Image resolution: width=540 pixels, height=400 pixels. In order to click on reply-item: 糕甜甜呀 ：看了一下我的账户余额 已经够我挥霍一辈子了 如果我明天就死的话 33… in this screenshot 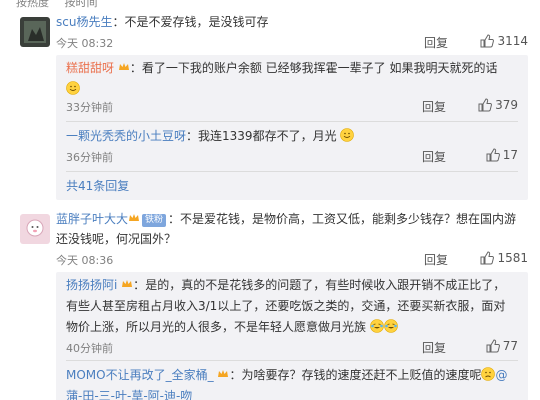, I will do `click(292, 88)`.